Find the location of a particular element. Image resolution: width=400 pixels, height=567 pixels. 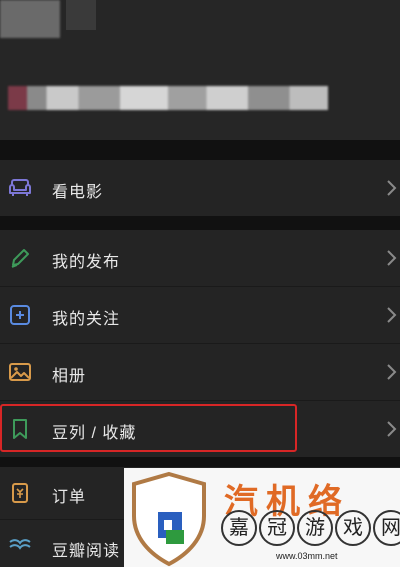

menu-item-label: 看电影 is located at coordinates (78, 192).